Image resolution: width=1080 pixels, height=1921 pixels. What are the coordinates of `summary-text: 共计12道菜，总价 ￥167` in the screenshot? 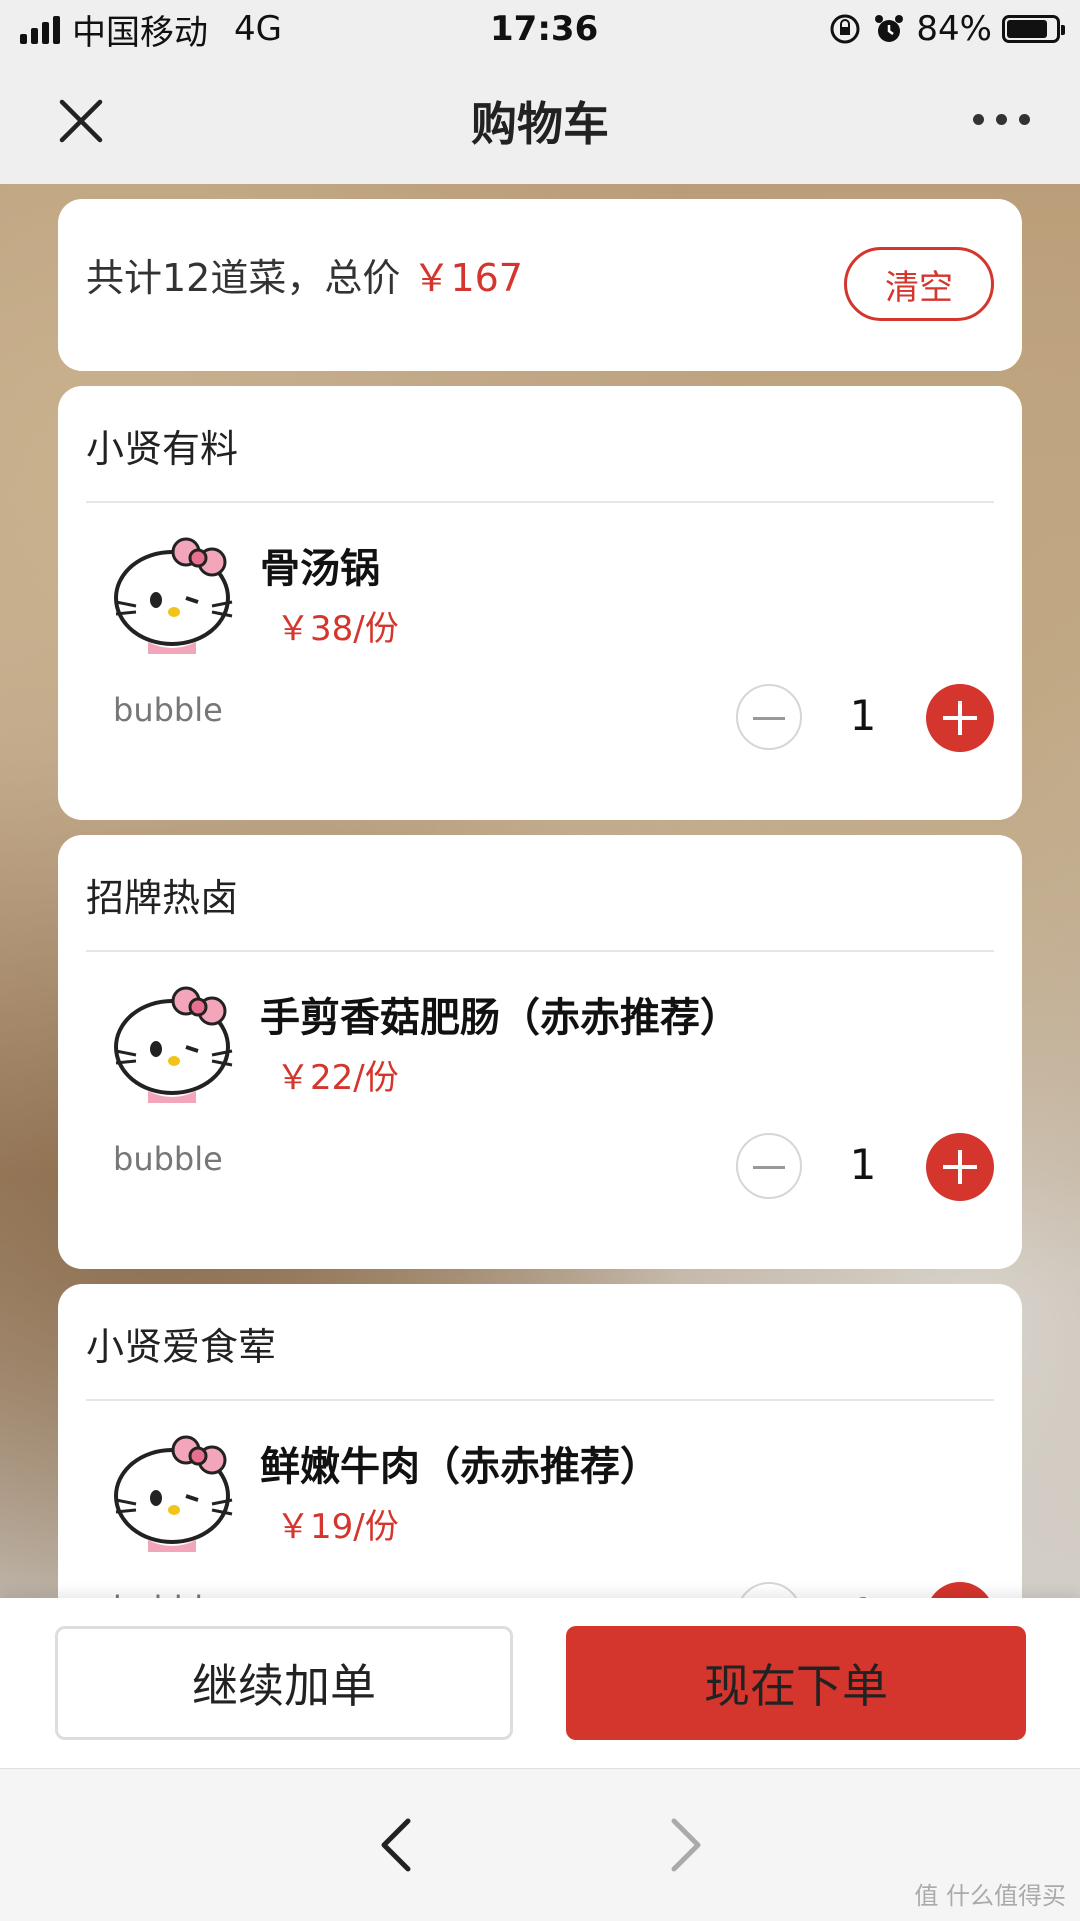 It's located at (304, 274).